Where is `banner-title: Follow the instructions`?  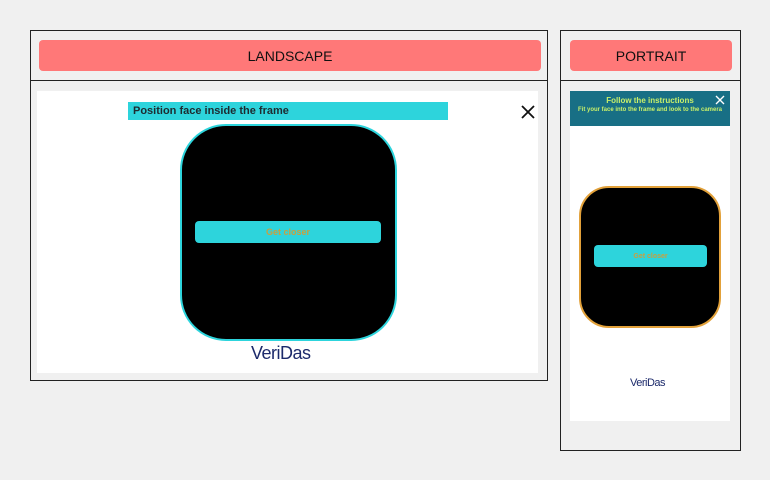 banner-title: Follow the instructions is located at coordinates (650, 100).